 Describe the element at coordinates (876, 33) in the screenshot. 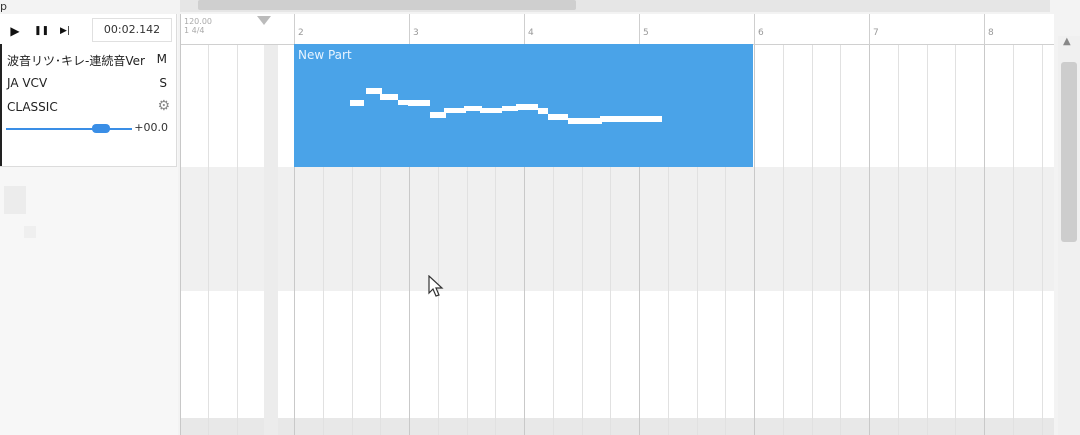

I see `bar-number: 7` at that location.